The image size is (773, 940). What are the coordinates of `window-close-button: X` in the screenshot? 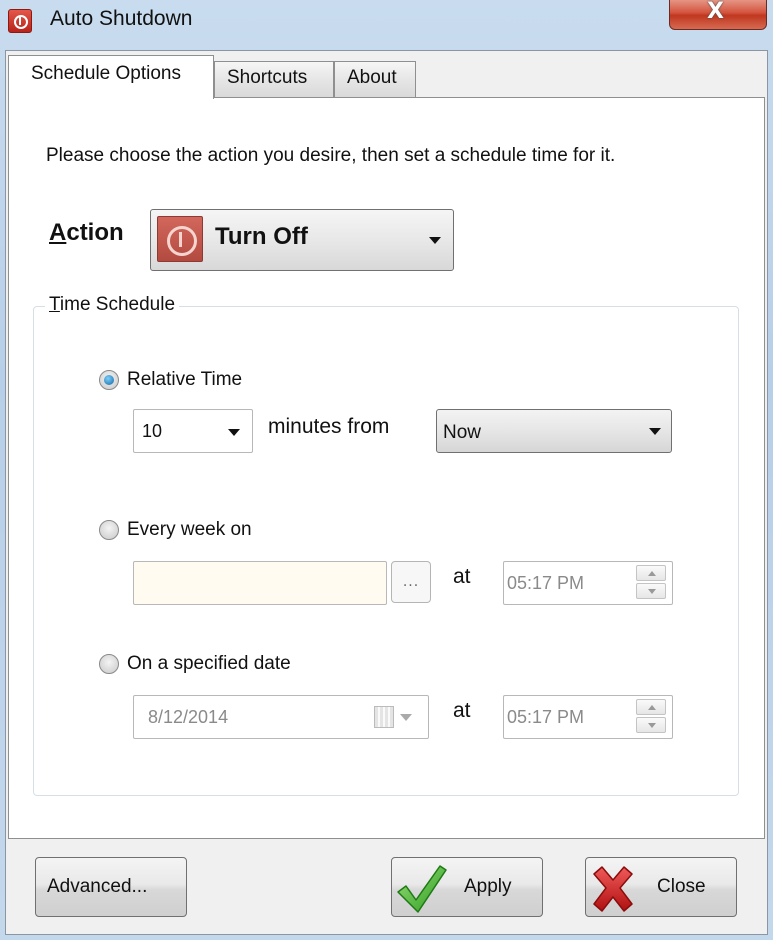 It's located at (718, 15).